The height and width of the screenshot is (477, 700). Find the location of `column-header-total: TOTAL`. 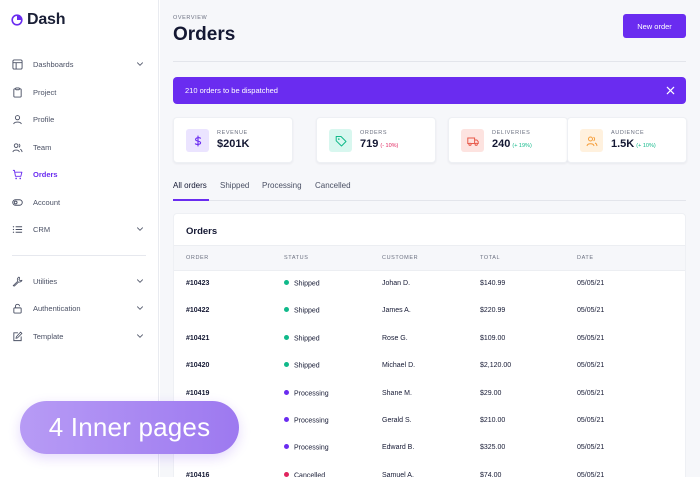

column-header-total: TOTAL is located at coordinates (490, 258).